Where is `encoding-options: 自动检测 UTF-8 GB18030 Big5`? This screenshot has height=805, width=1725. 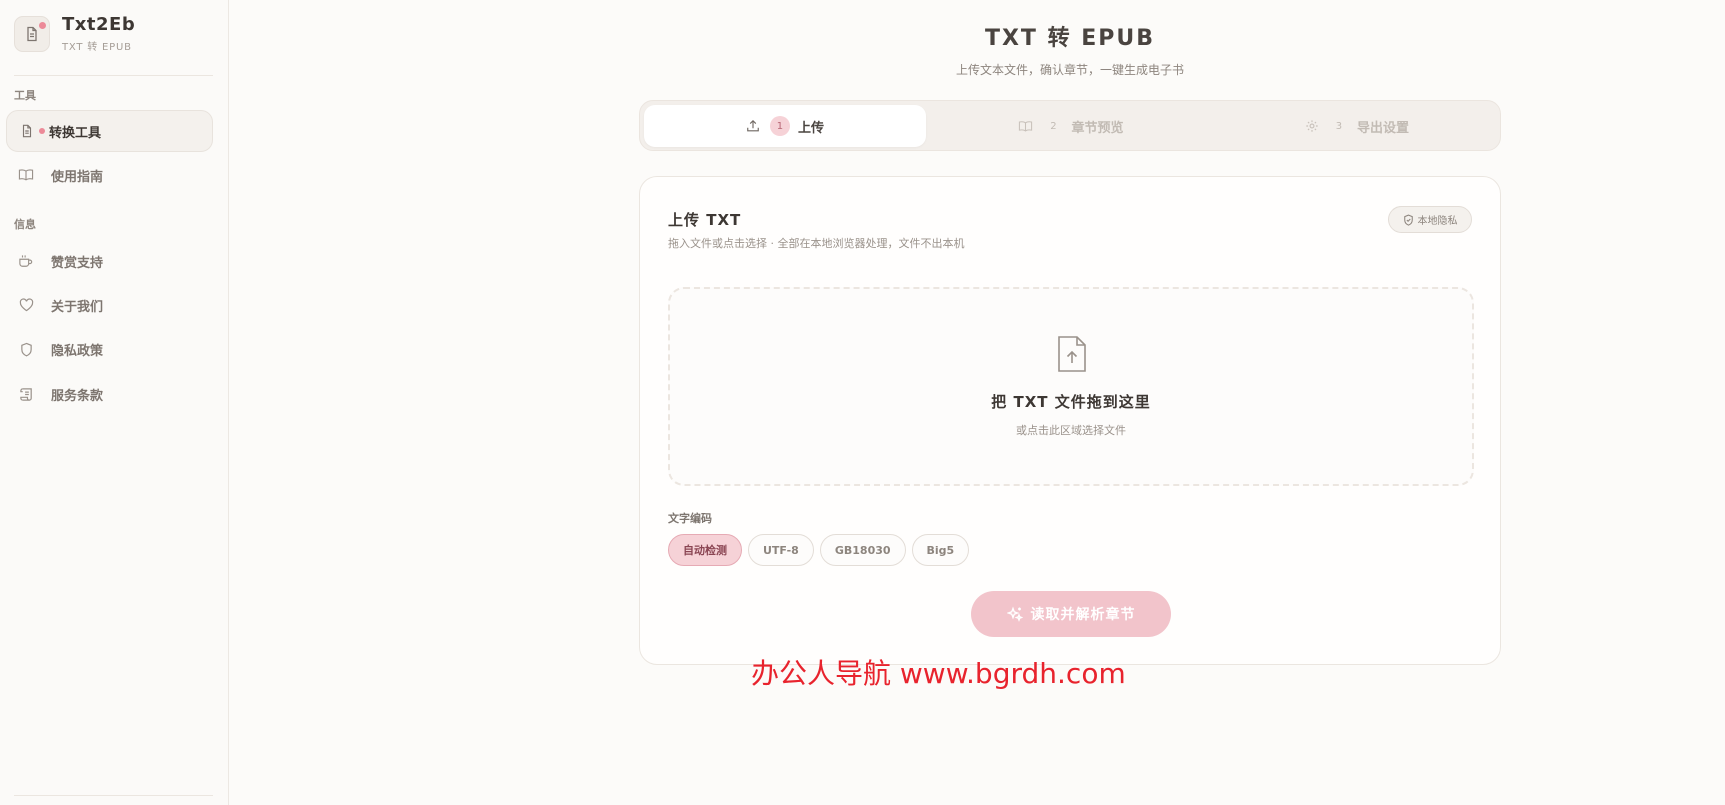
encoding-options: 自动检测 UTF-8 GB18030 Big5 is located at coordinates (819, 550).